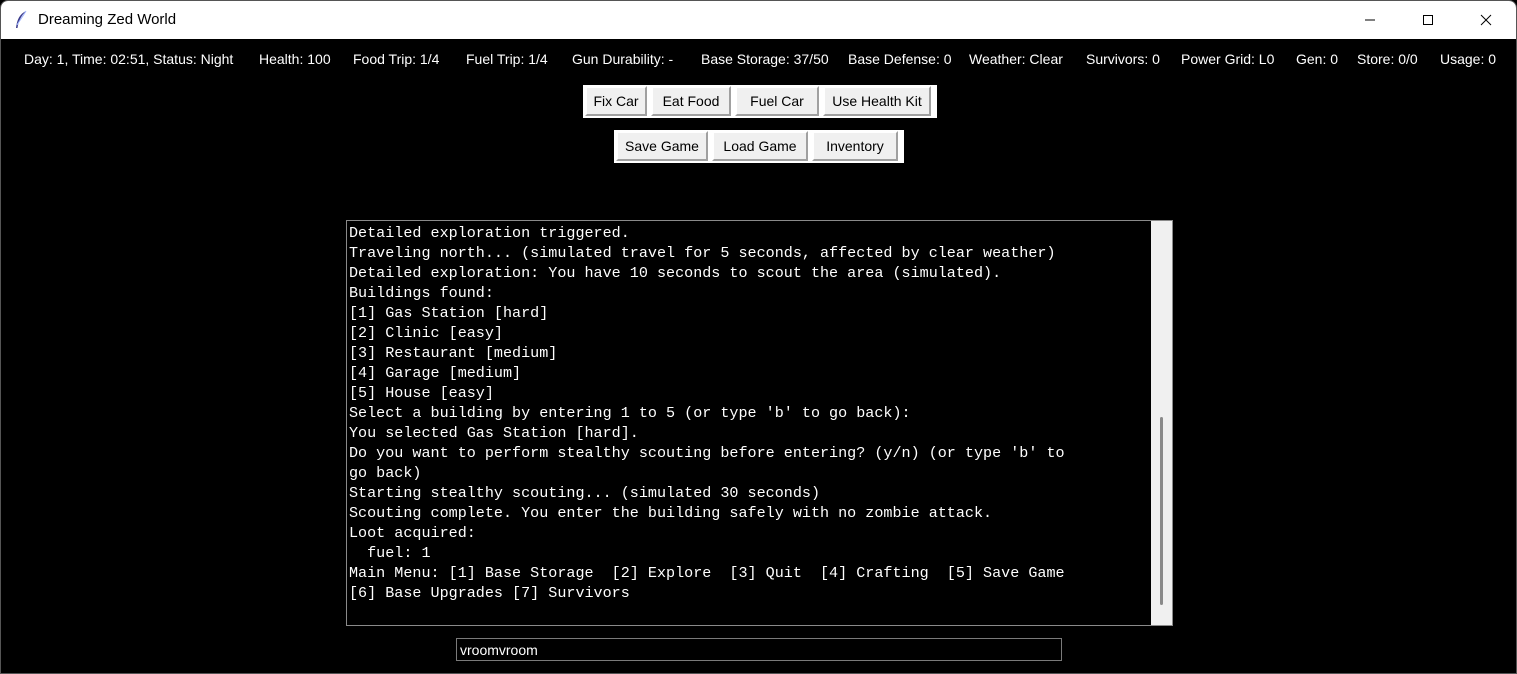  I want to click on maximize-icon, so click(1428, 20).